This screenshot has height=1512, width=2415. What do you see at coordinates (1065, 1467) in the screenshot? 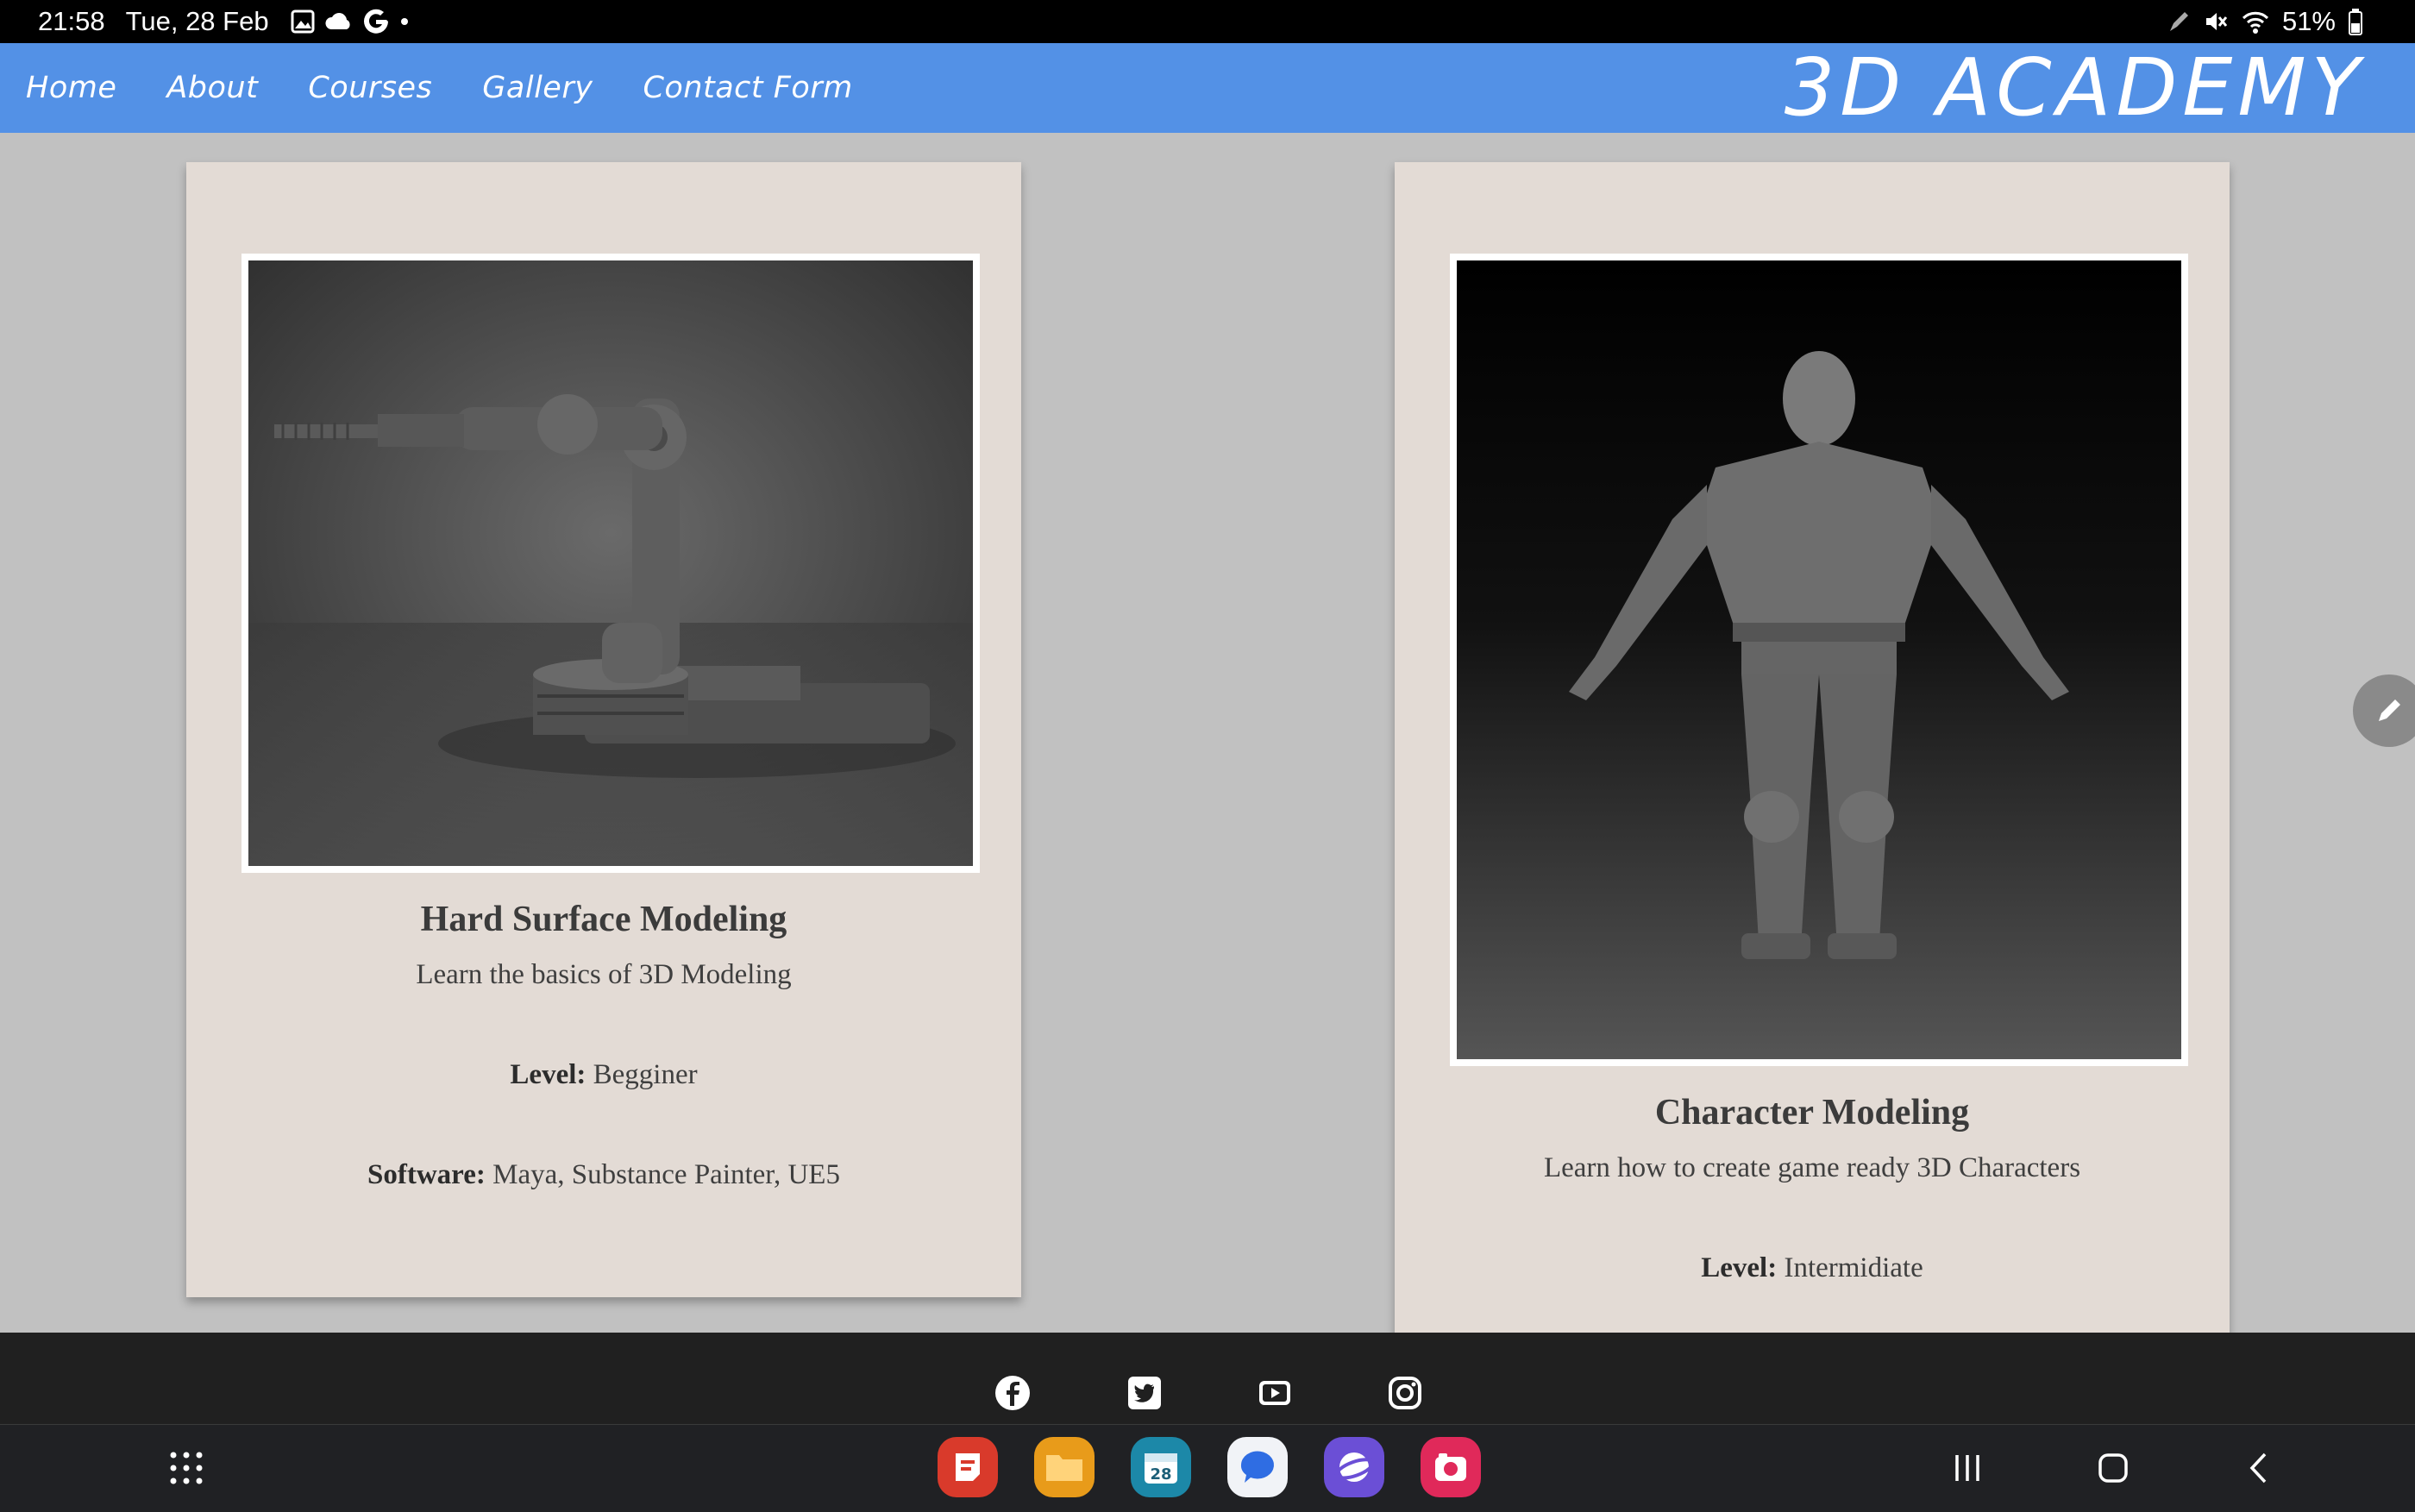
I see `my-files-icon` at bounding box center [1065, 1467].